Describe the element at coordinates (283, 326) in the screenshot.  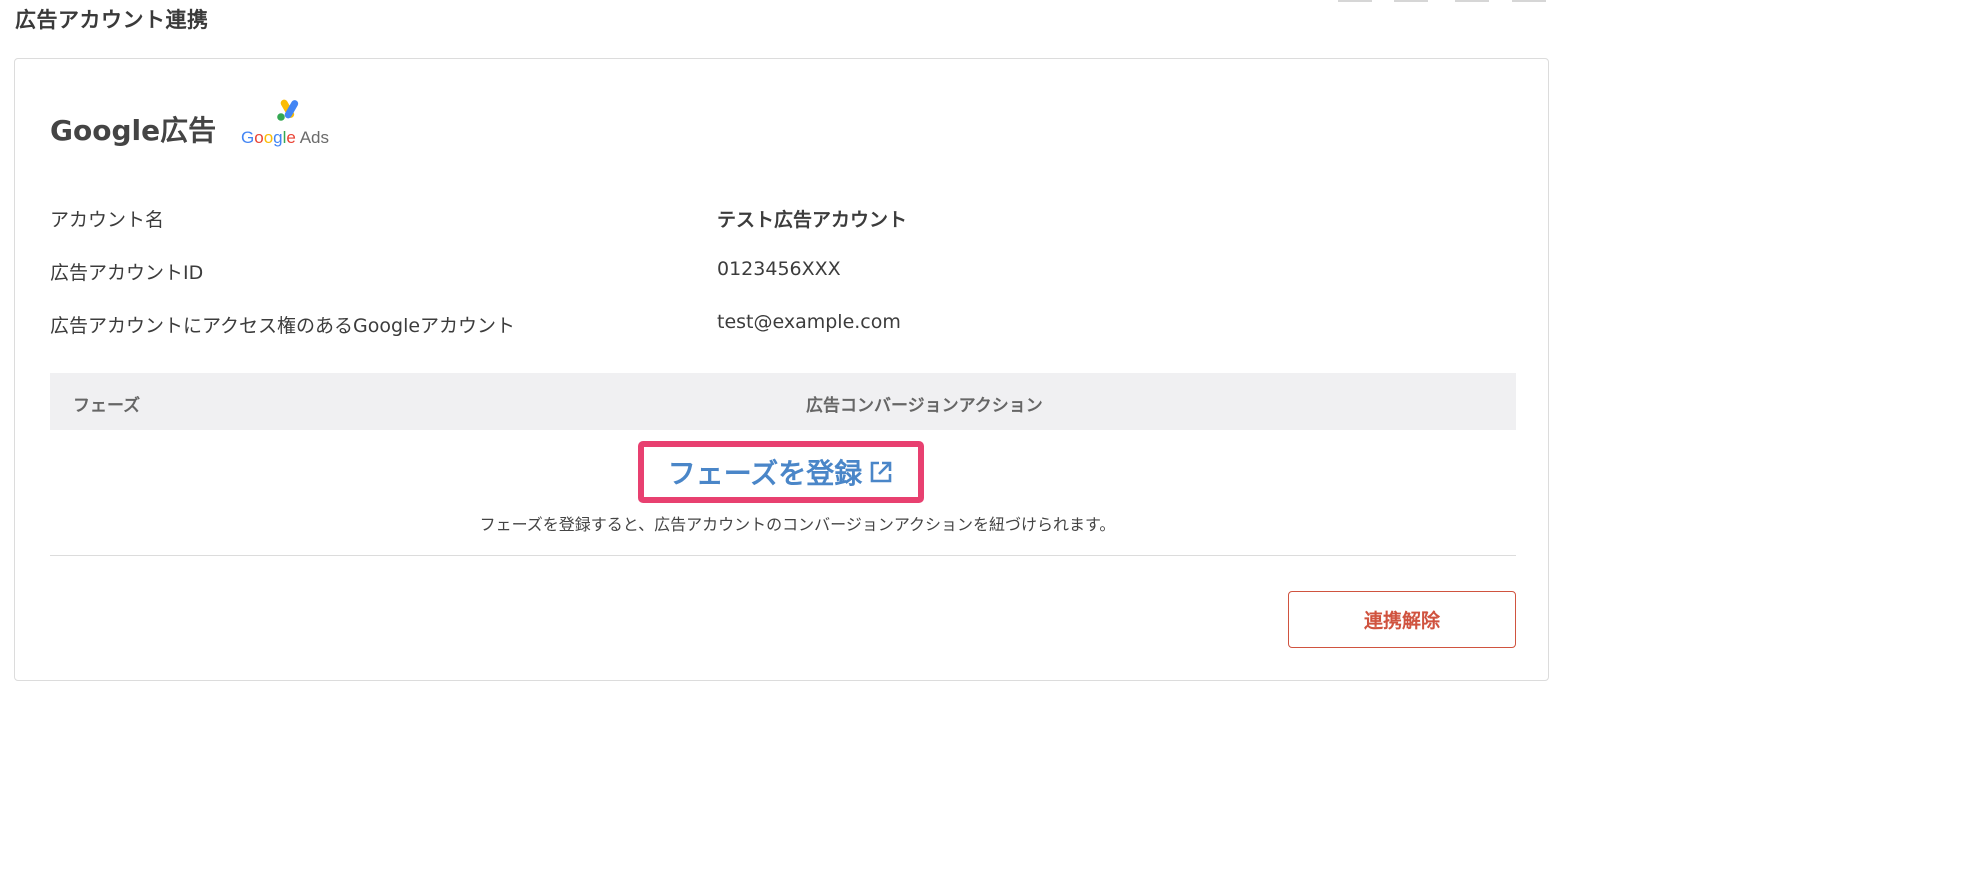
I see `info-label: 広告アカウントにアクセス権のあるGoogleアカウント` at that location.